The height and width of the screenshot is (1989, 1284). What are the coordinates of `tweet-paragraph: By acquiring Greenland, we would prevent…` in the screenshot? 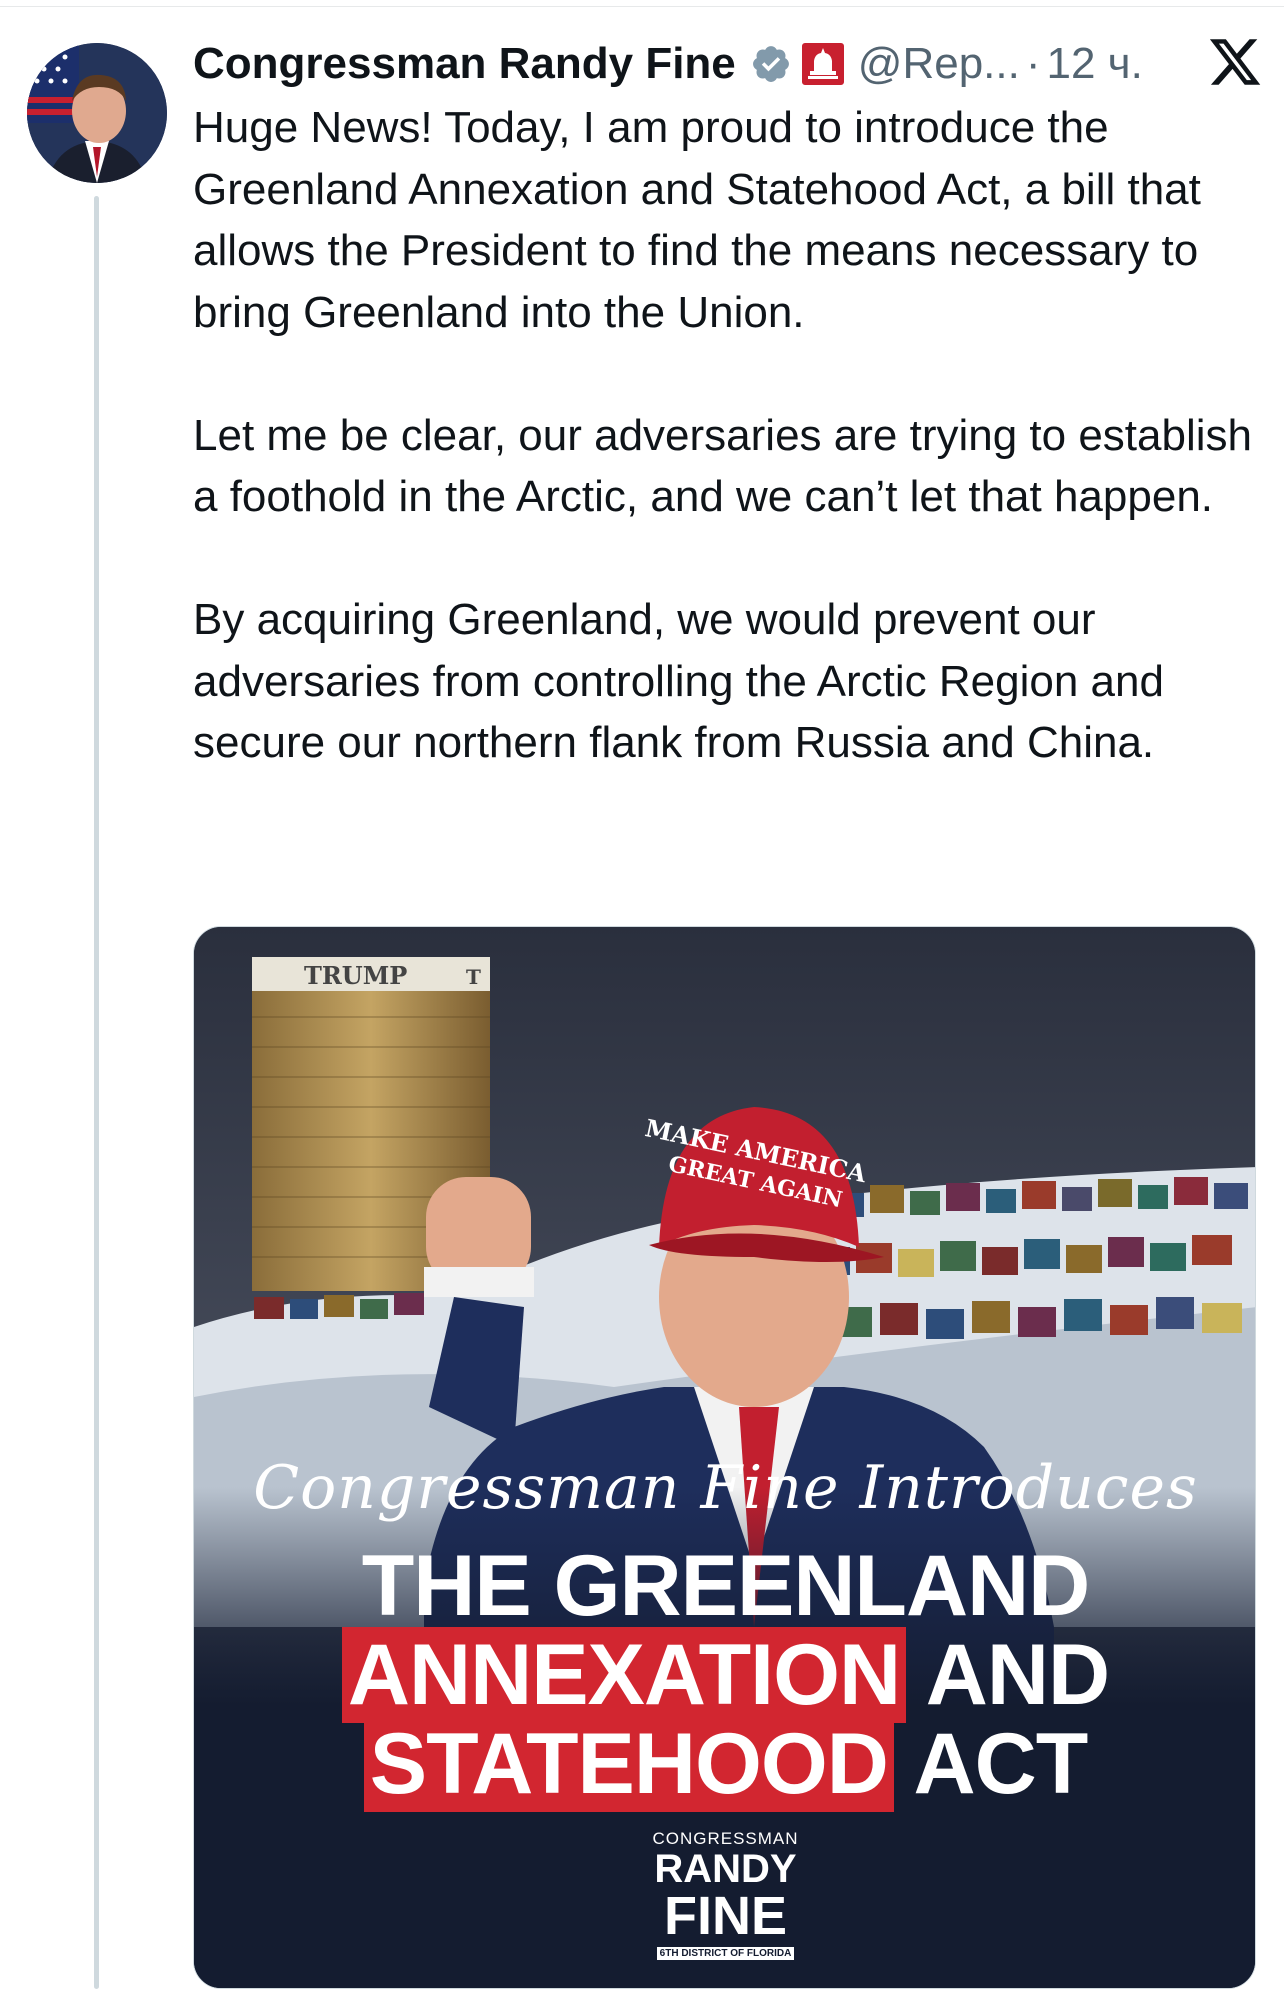 It's located at (678, 681).